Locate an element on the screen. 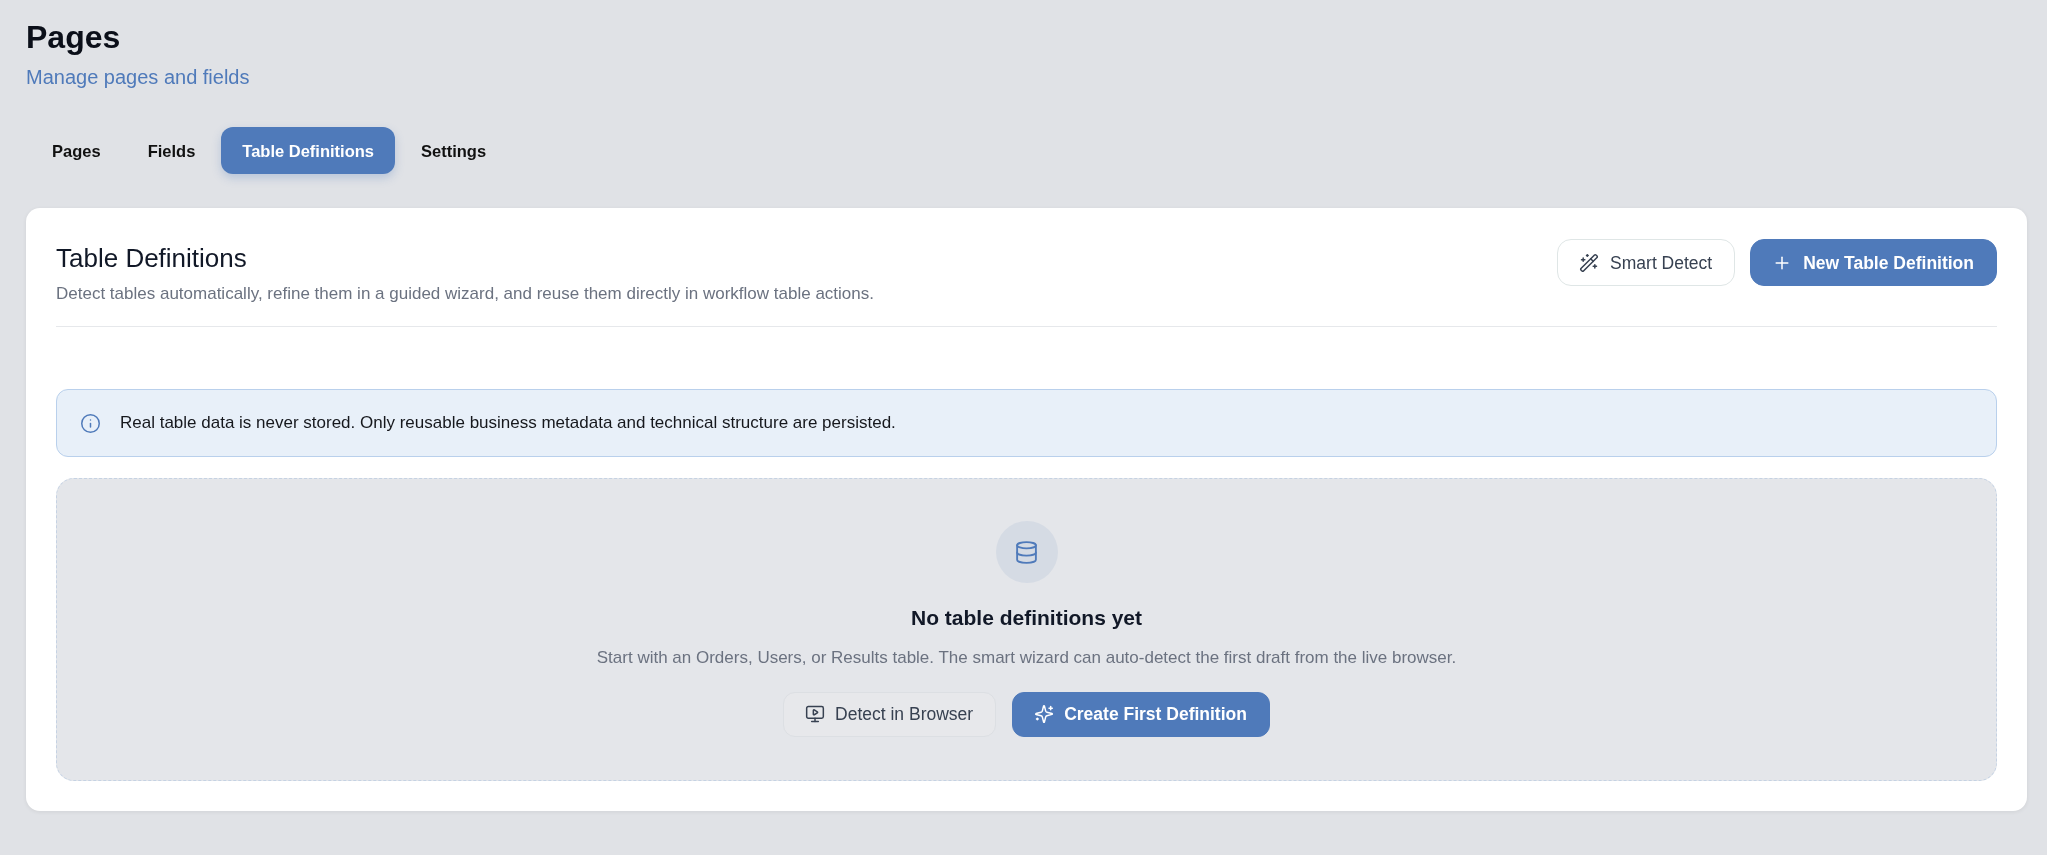 The width and height of the screenshot is (2047, 855). create-first-definition-button: Create First Definition is located at coordinates (1141, 714).